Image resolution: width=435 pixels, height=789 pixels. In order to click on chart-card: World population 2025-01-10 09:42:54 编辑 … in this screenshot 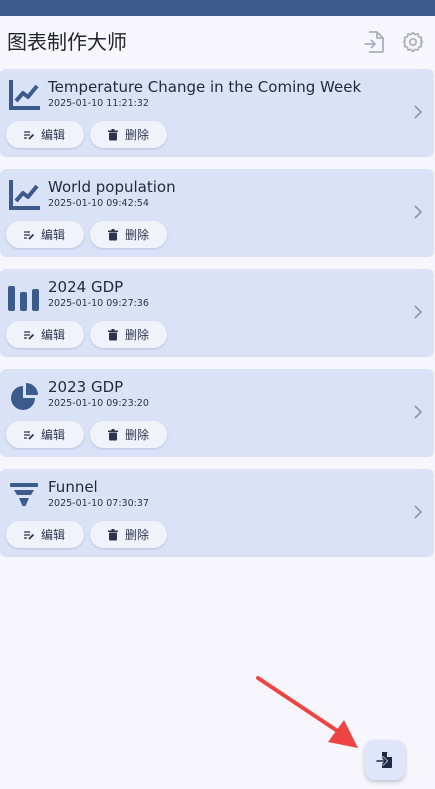, I will do `click(217, 213)`.